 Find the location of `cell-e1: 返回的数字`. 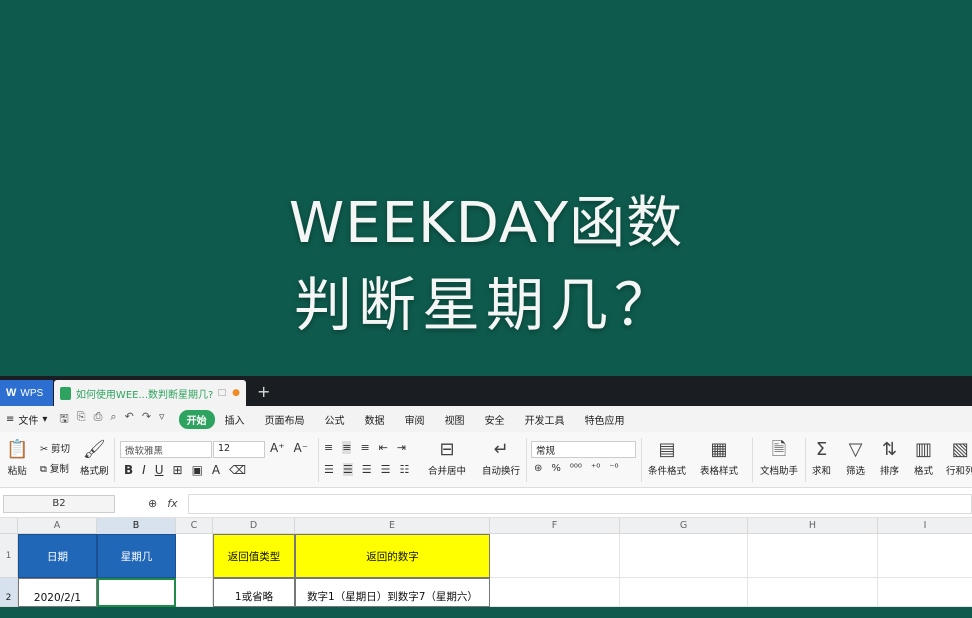

cell-e1: 返回的数字 is located at coordinates (392, 556).